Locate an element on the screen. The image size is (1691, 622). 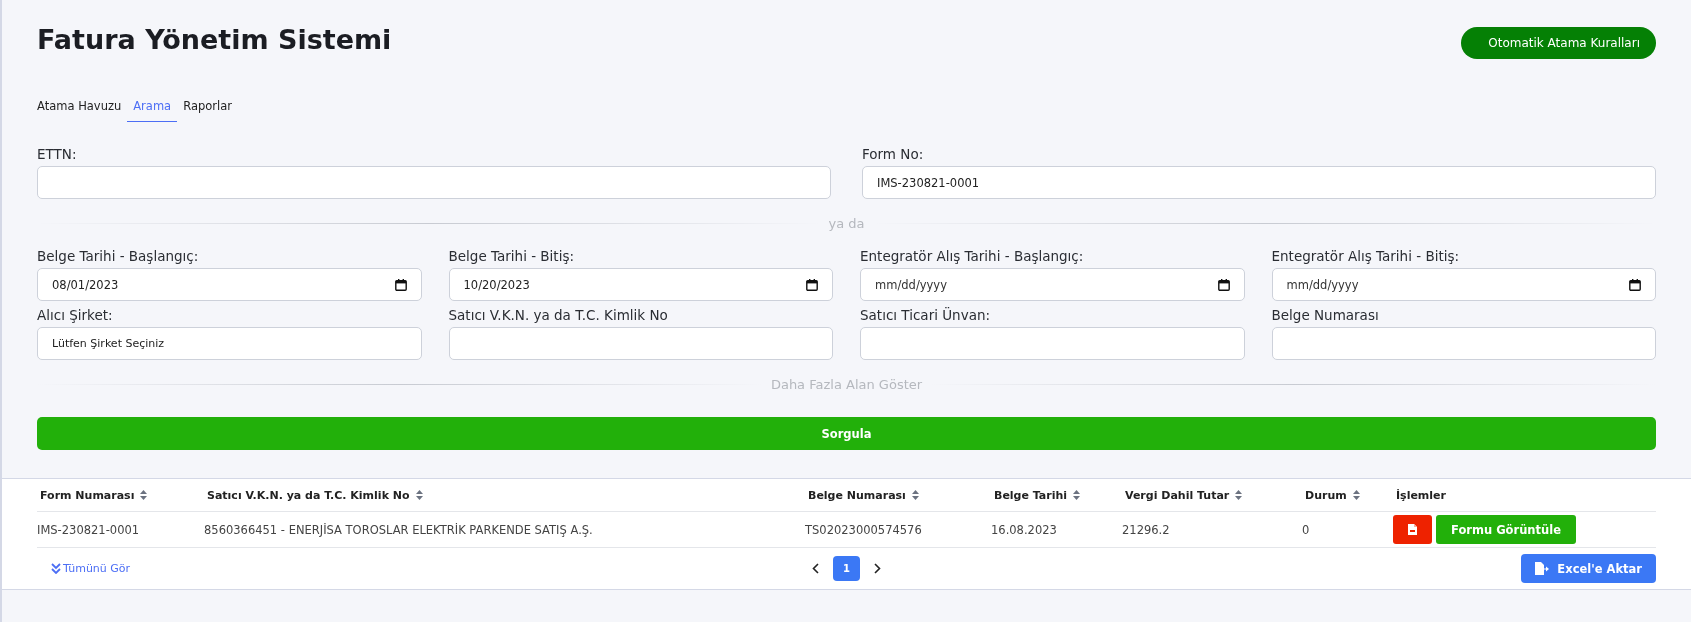
chevrons-down-icon is located at coordinates (56, 568).